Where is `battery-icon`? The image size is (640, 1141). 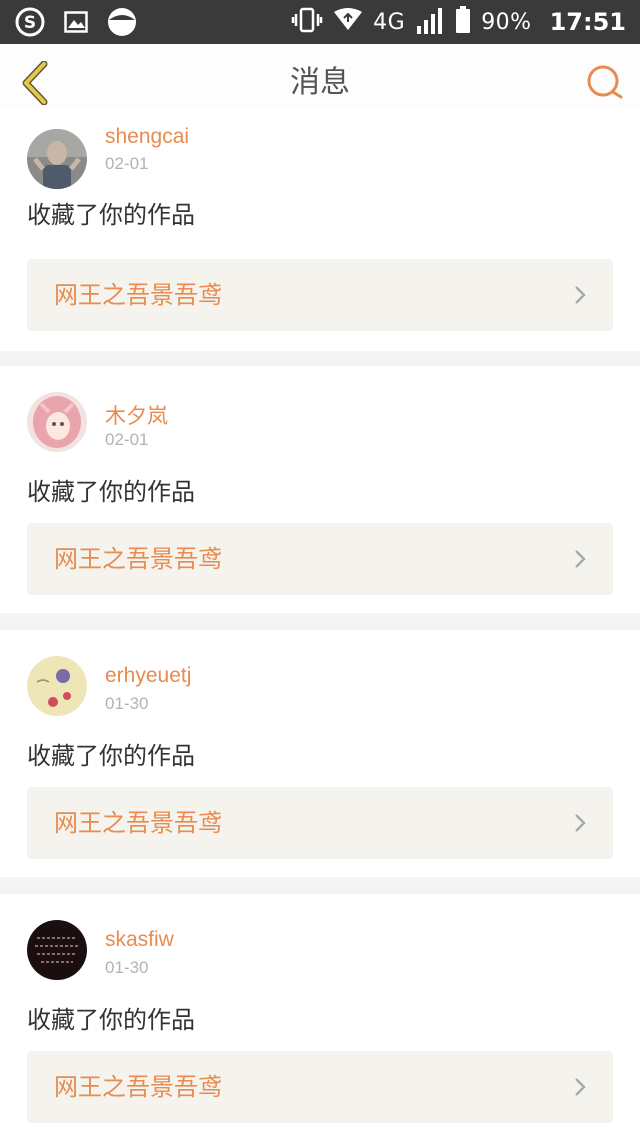
battery-icon is located at coordinates (463, 22).